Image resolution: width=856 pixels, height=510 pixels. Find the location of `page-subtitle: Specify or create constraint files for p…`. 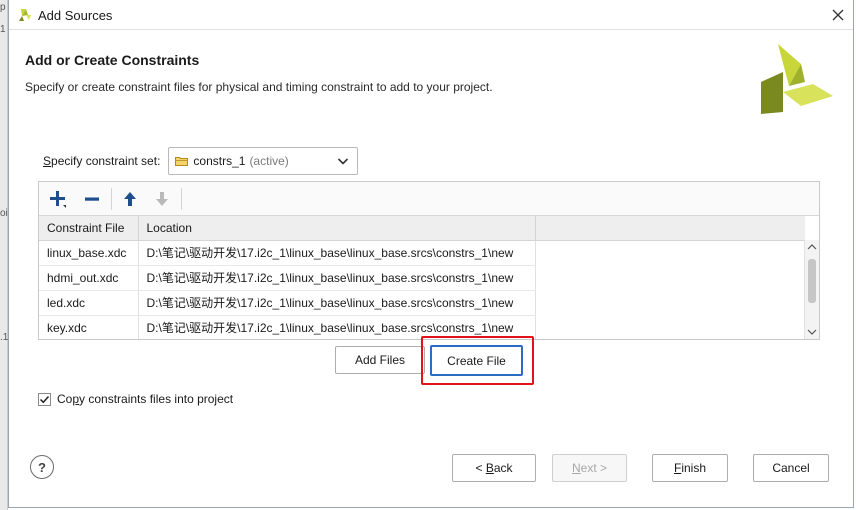

page-subtitle: Specify or create constraint files for p… is located at coordinates (259, 87).